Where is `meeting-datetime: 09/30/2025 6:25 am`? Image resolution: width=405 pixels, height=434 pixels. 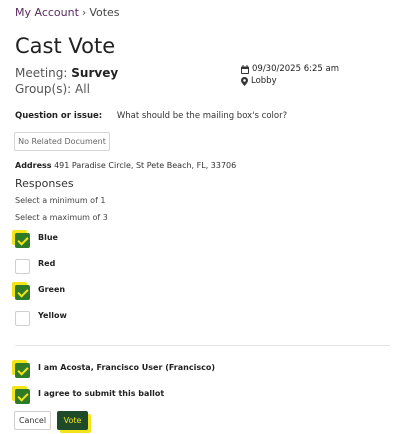 meeting-datetime: 09/30/2025 6:25 am is located at coordinates (290, 69).